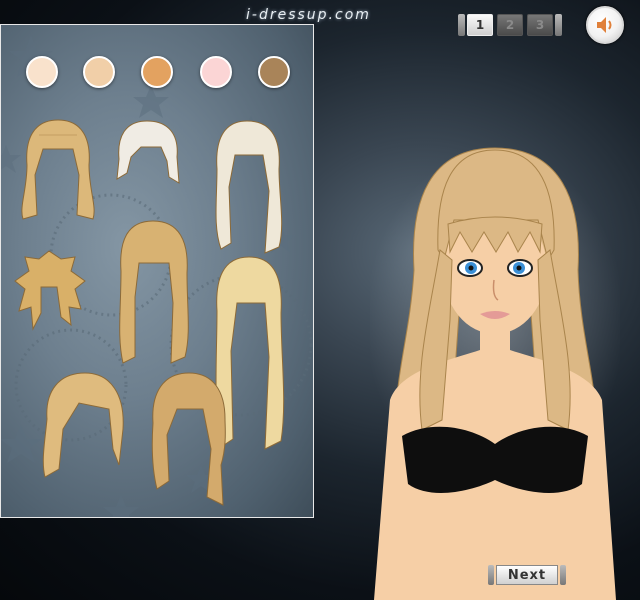 Image resolution: width=640 pixels, height=600 pixels. What do you see at coordinates (480, 25) in the screenshot?
I see `page-button-1: 1` at bounding box center [480, 25].